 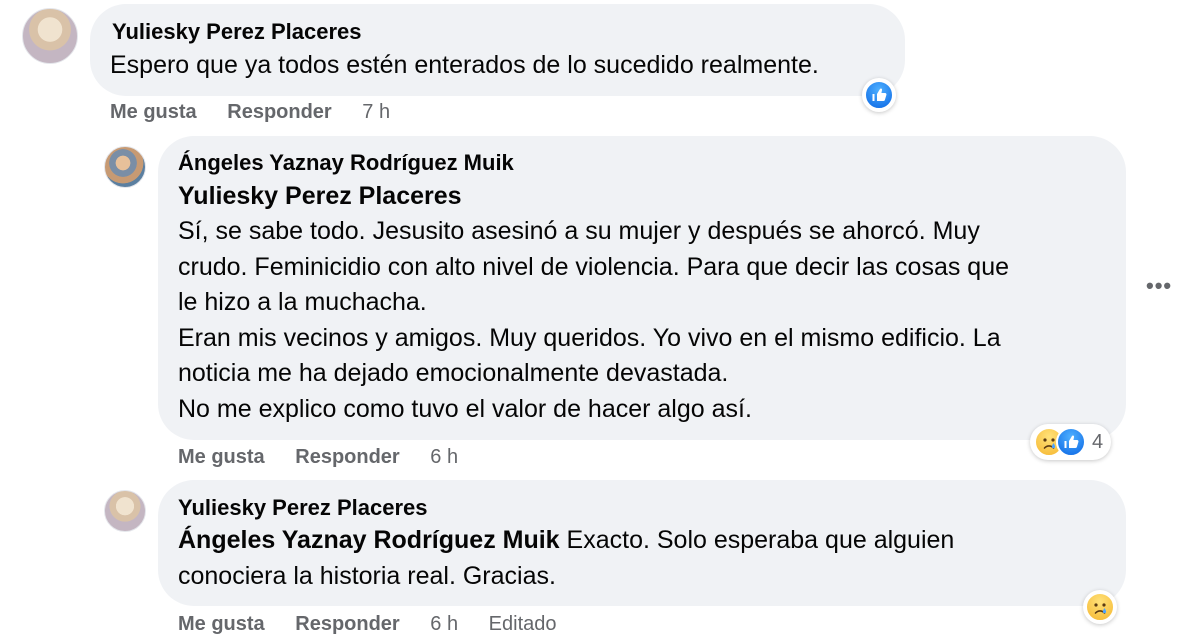 I want to click on reaction-summary: 4, so click(x=1071, y=442).